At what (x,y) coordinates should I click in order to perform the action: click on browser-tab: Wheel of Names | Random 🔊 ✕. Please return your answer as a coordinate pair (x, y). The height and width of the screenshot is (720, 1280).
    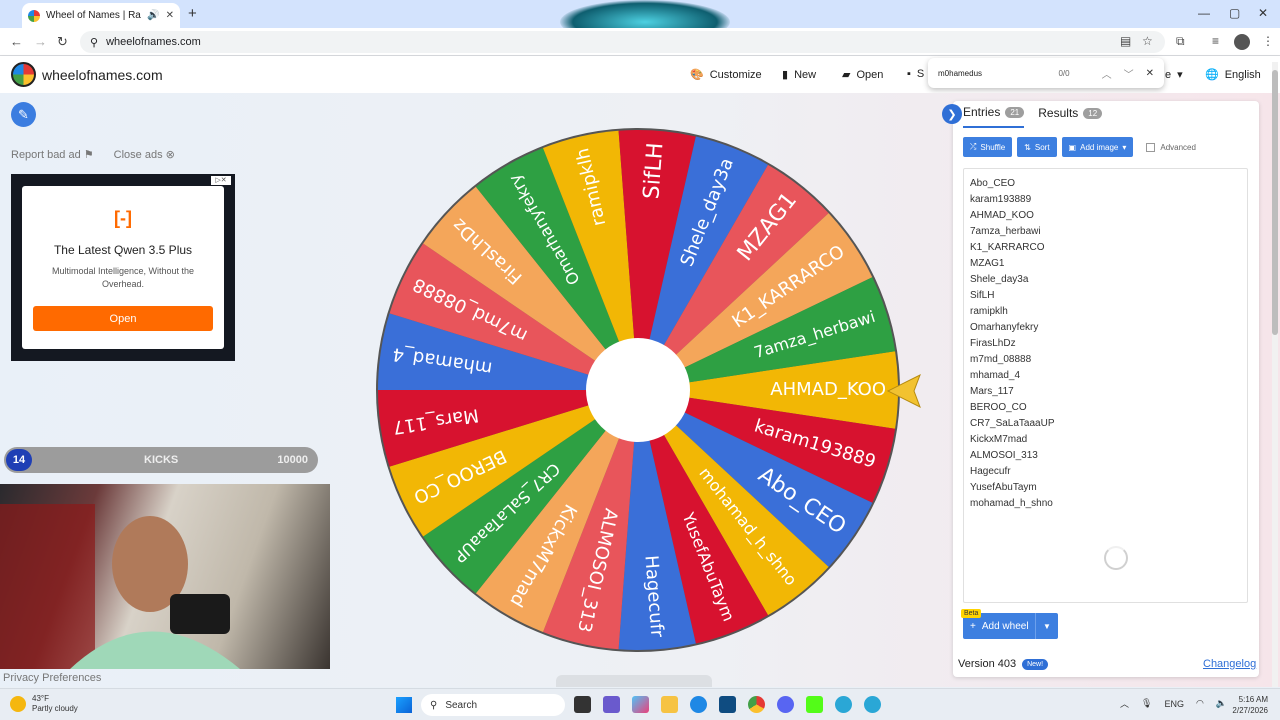
    Looking at the image, I should click on (101, 15).